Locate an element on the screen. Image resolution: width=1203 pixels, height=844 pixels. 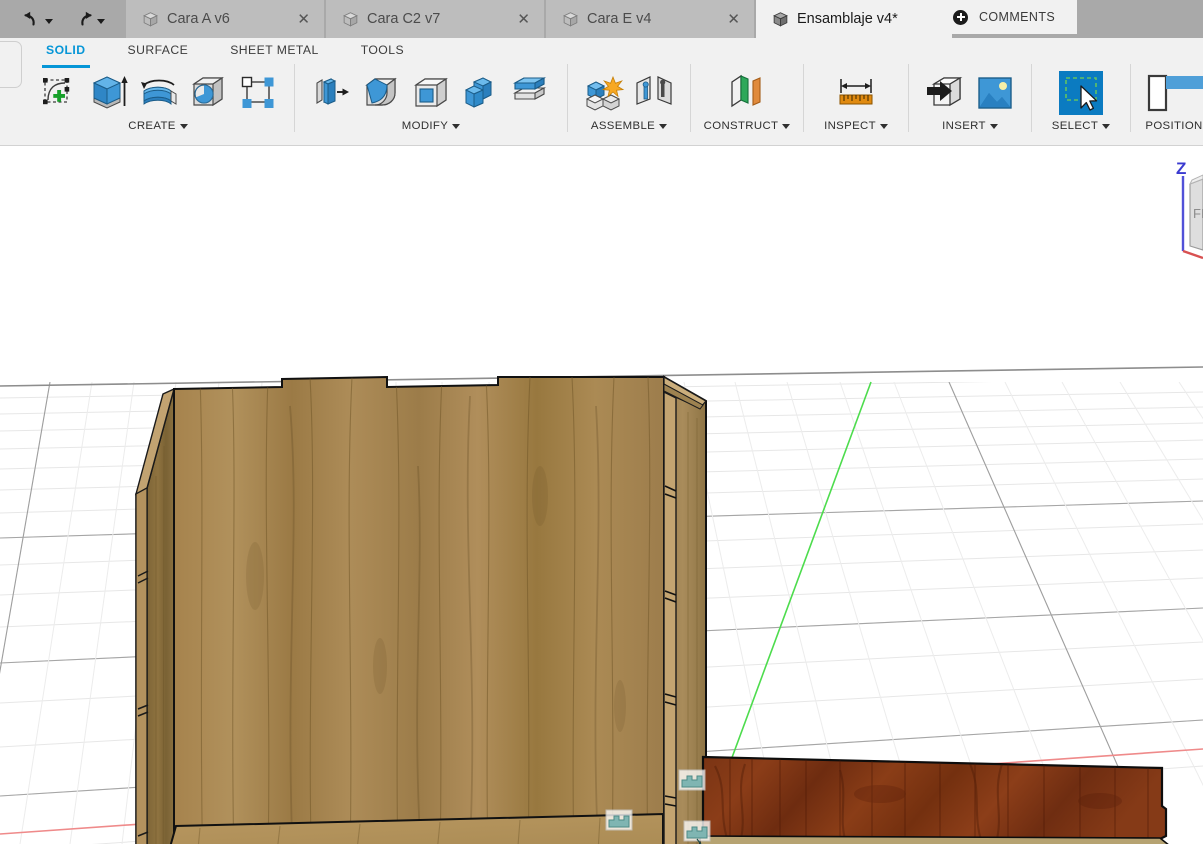
ribbon-group-insert-label: INSERT is located at coordinates (970, 126).